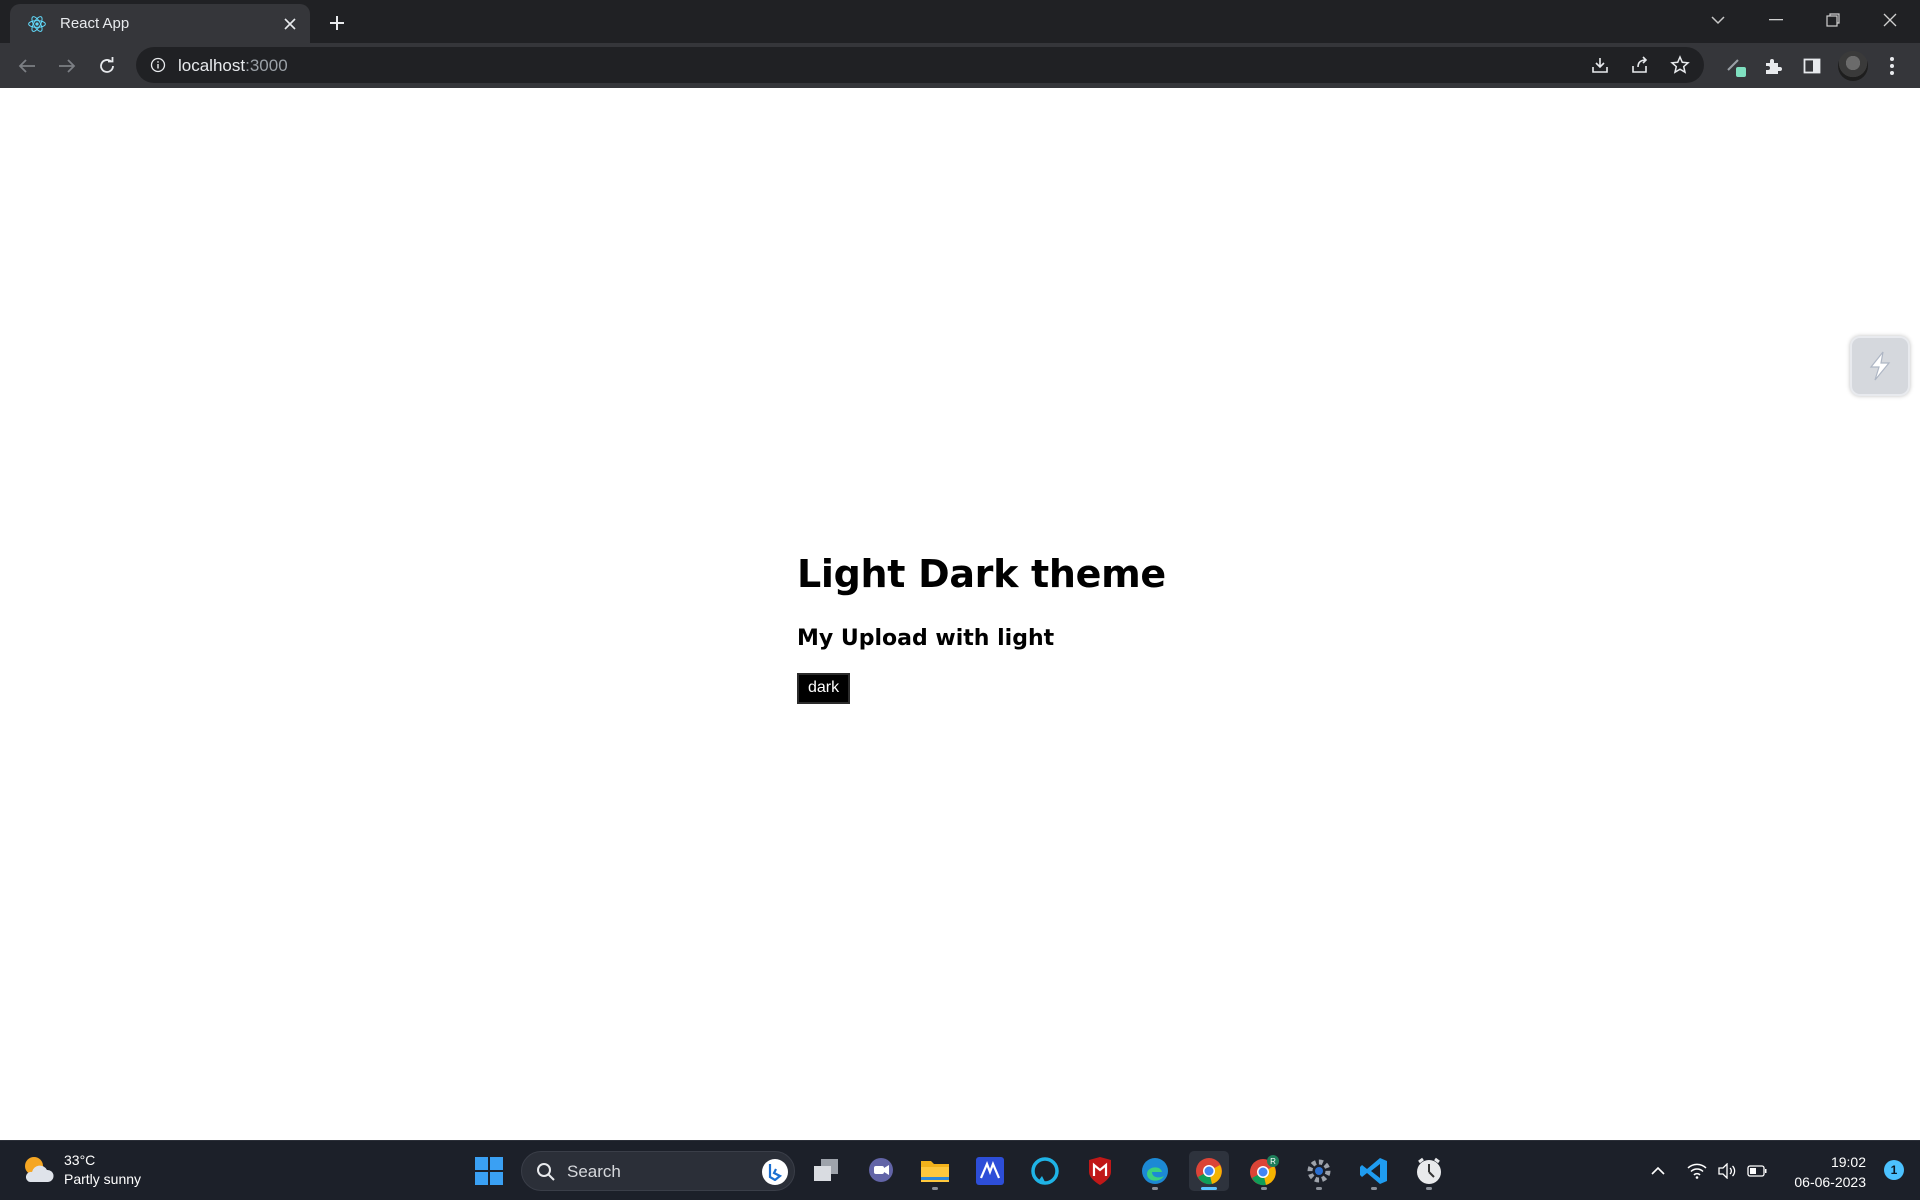 The height and width of the screenshot is (1200, 1920). What do you see at coordinates (824, 688) in the screenshot?
I see `theme-toggle-button: dark` at bounding box center [824, 688].